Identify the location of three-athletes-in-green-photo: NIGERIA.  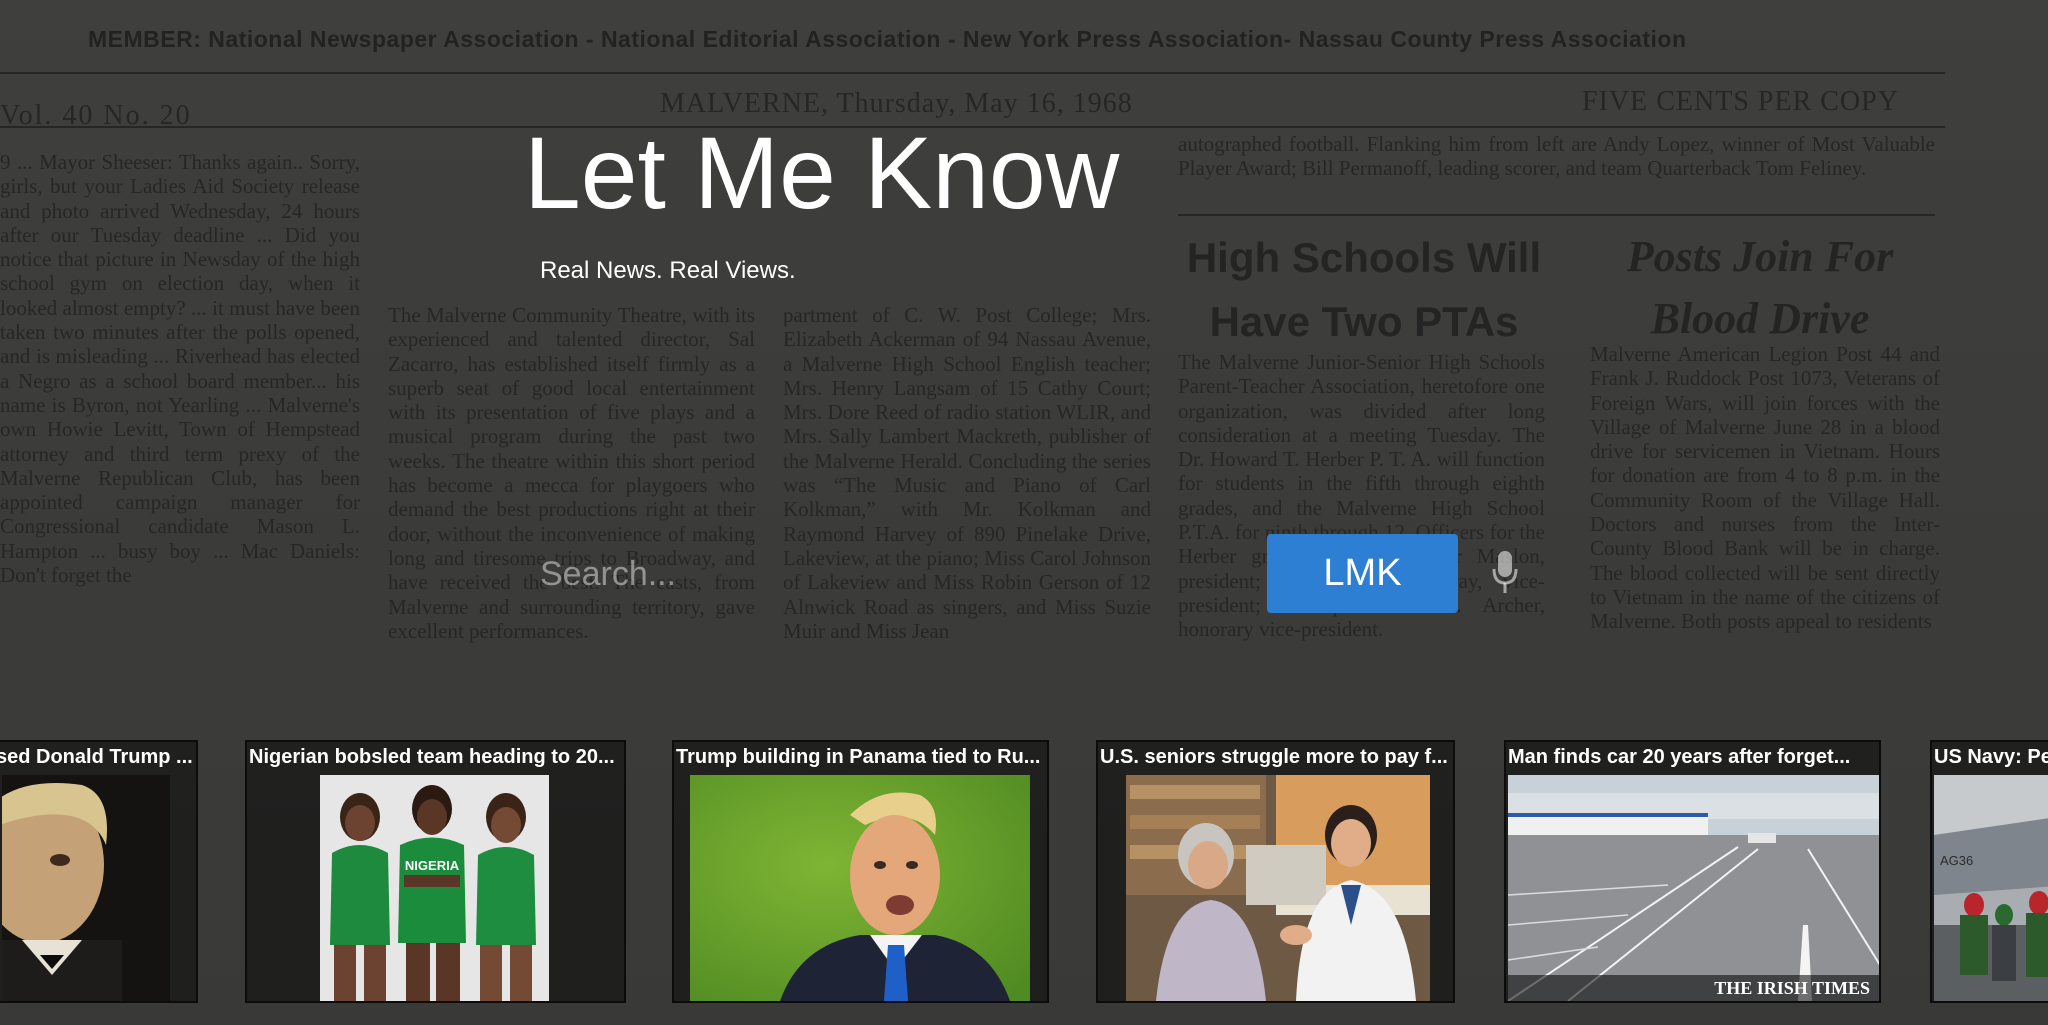
(434, 888).